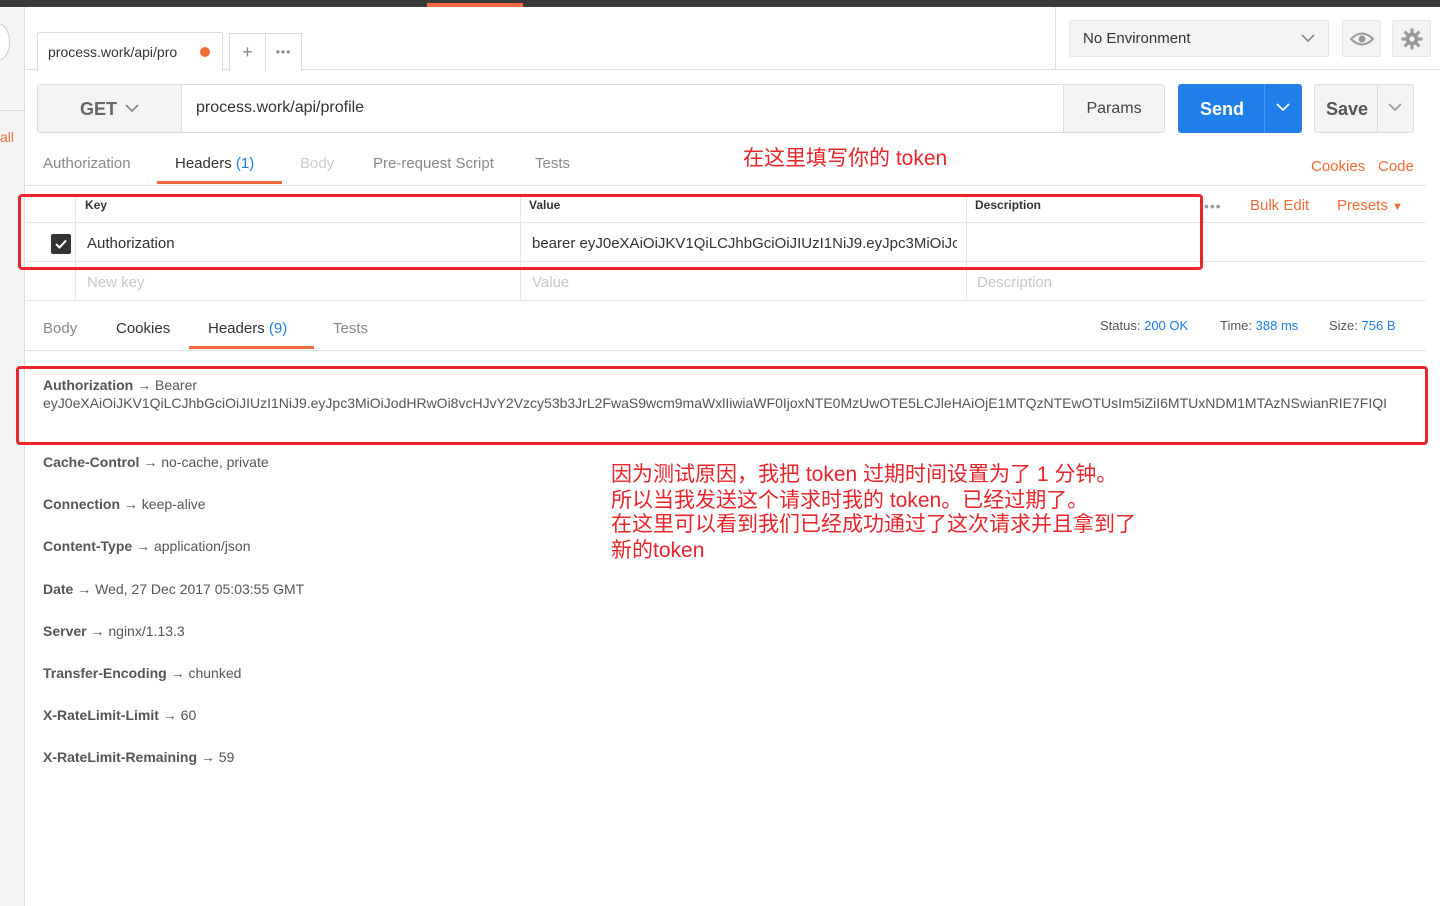 This screenshot has width=1440, height=906. I want to click on response-header-row: X-RateLimit-Remaining → 59, so click(138, 757).